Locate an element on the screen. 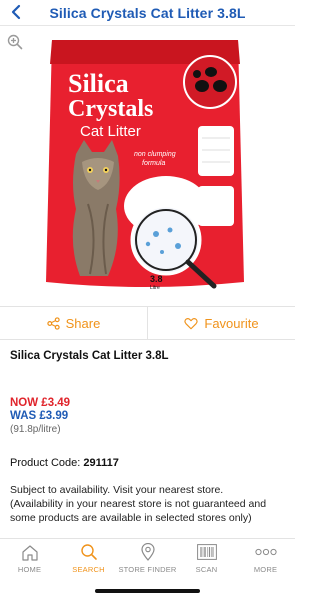 The width and height of the screenshot is (320, 600). tab-store-finder: STORE FINDER is located at coordinates (147, 558).